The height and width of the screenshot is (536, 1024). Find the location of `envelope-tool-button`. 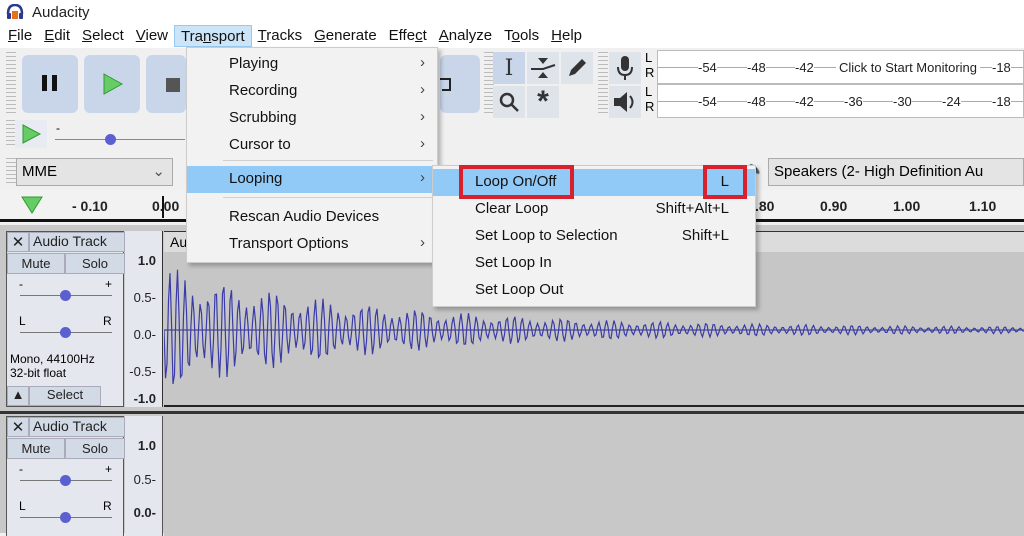

envelope-tool-button is located at coordinates (543, 68).